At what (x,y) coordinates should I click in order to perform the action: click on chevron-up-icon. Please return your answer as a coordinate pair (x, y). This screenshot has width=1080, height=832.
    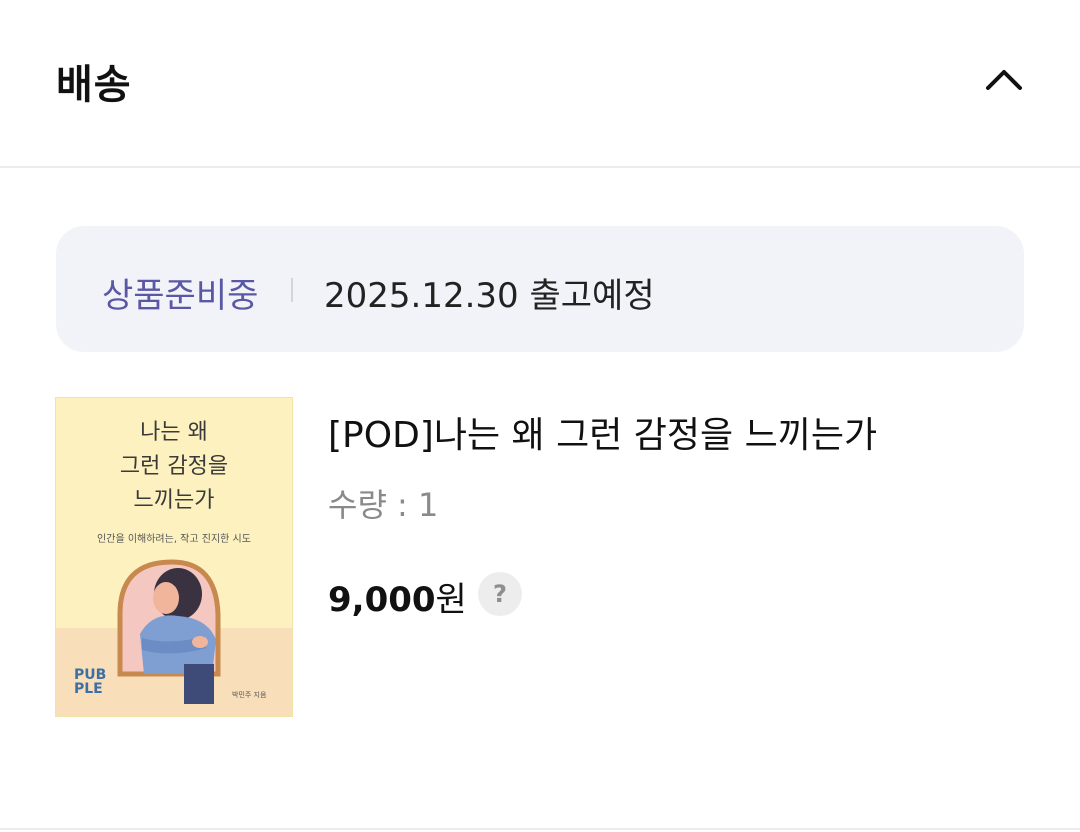
    Looking at the image, I should click on (1004, 80).